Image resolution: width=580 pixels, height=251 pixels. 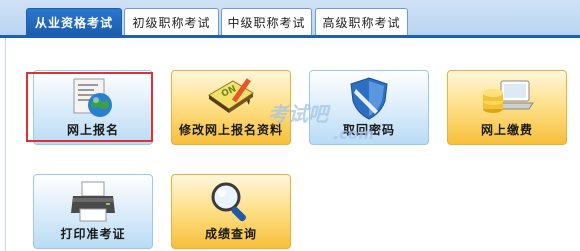 What do you see at coordinates (298, 114) in the screenshot?
I see `watermark-text: 考试吧` at bounding box center [298, 114].